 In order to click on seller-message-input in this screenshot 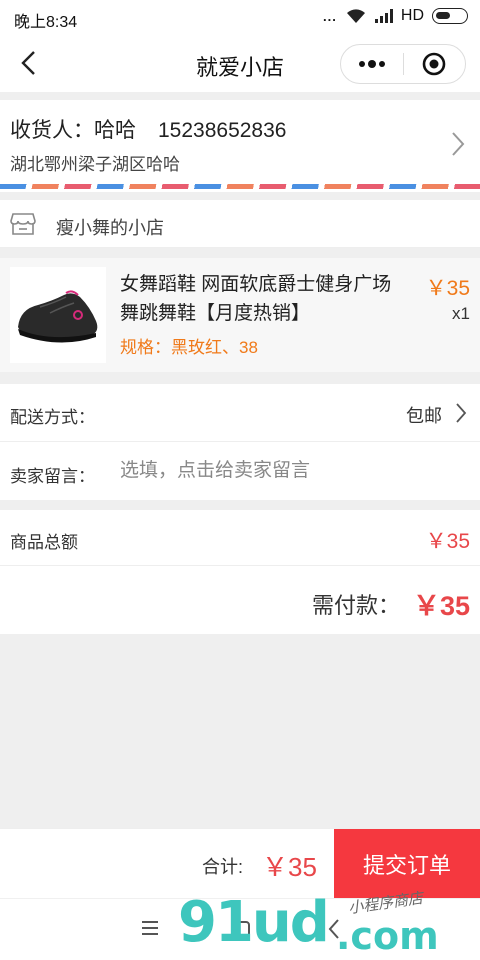, I will do `click(290, 471)`.